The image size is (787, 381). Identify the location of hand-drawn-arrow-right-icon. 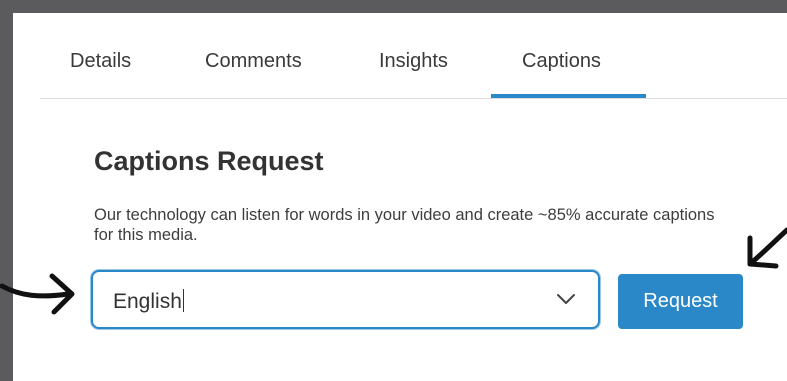
(37, 294).